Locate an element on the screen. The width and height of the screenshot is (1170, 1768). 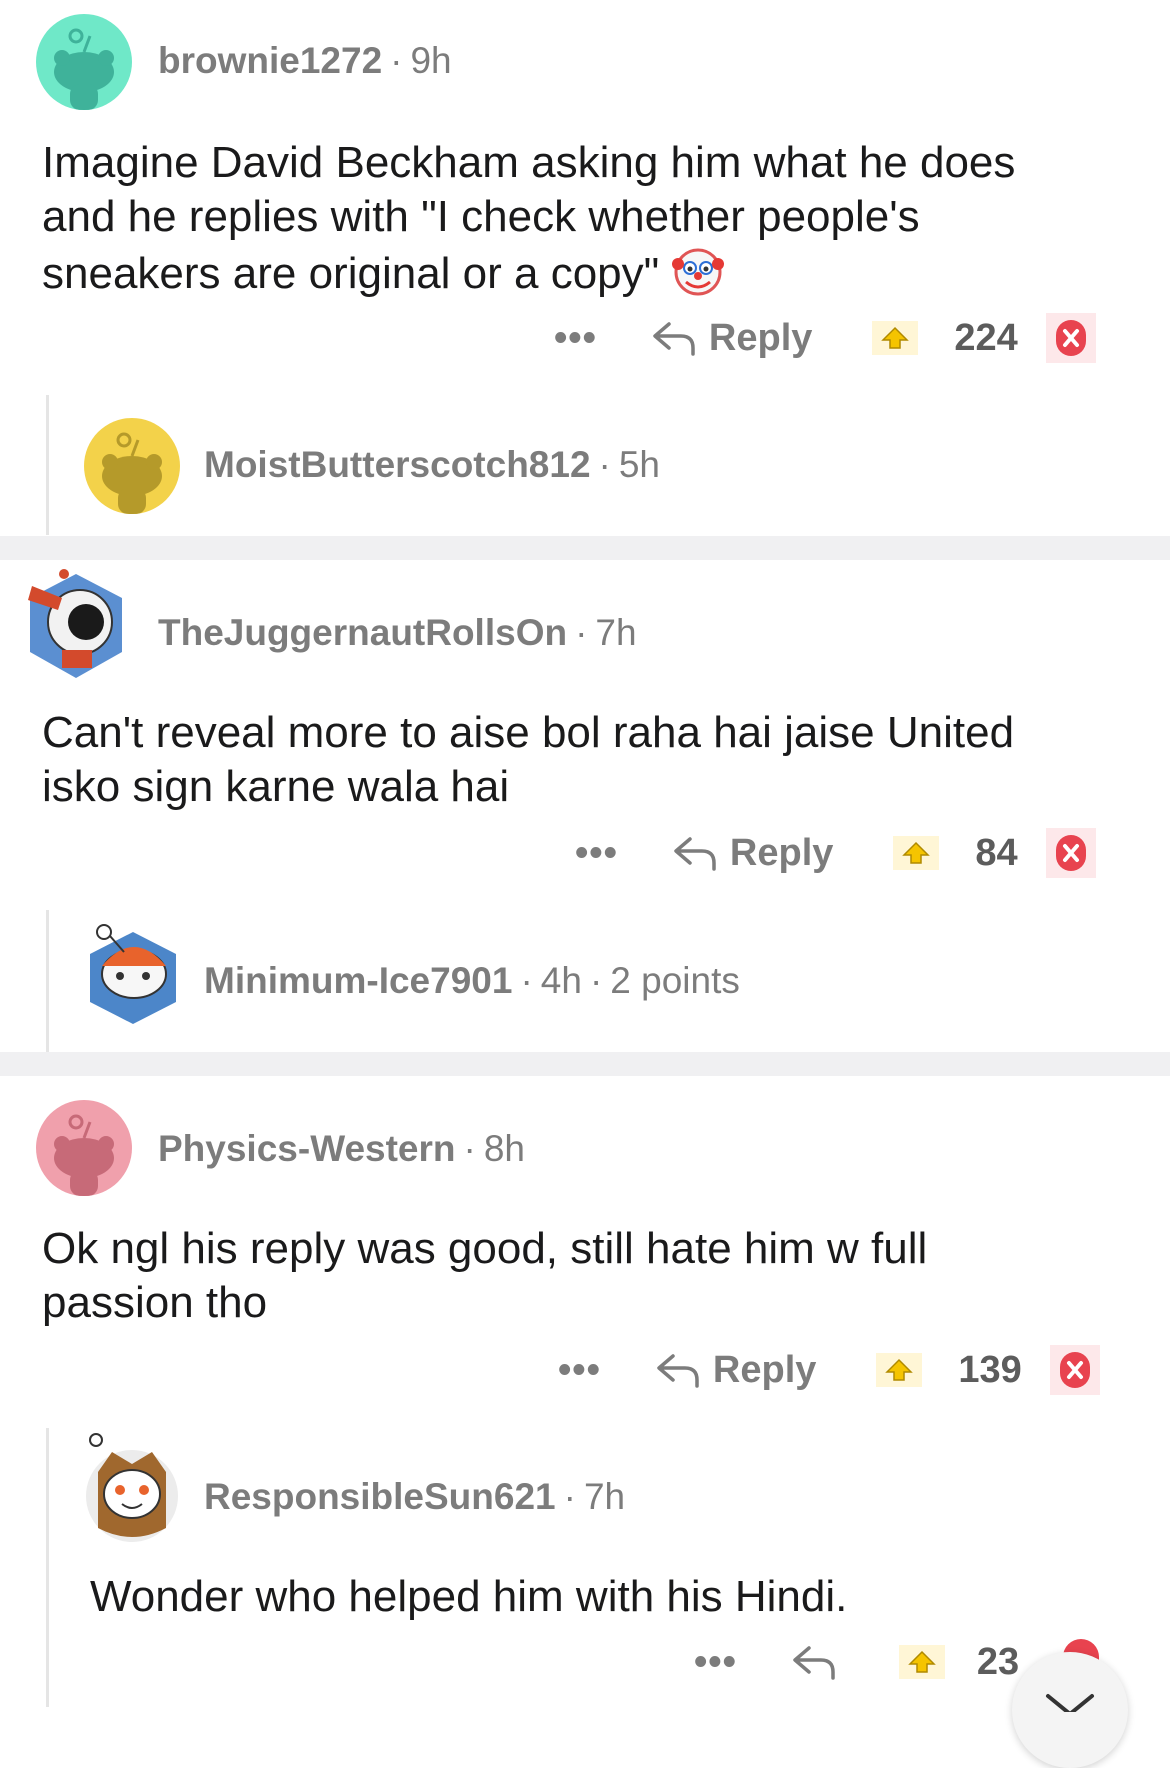
robot-avatar-icon is located at coordinates (75, 623).